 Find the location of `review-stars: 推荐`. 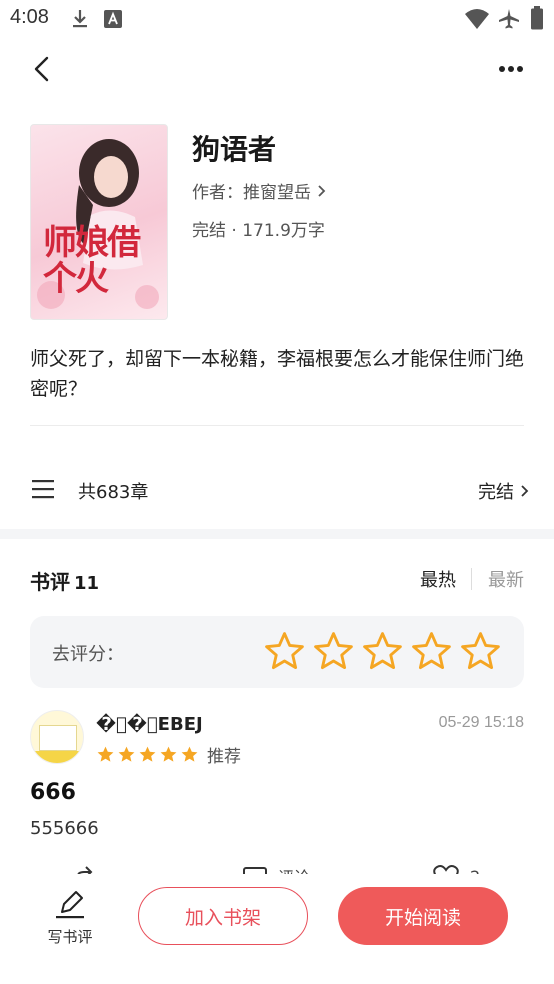

review-stars: 推荐 is located at coordinates (168, 754).